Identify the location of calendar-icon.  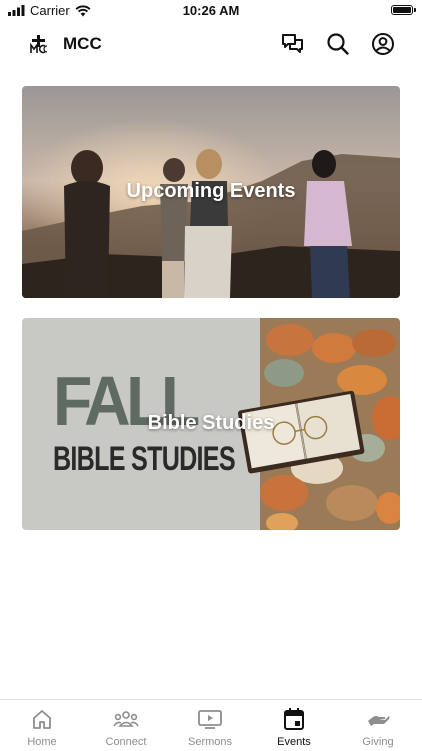
(294, 719).